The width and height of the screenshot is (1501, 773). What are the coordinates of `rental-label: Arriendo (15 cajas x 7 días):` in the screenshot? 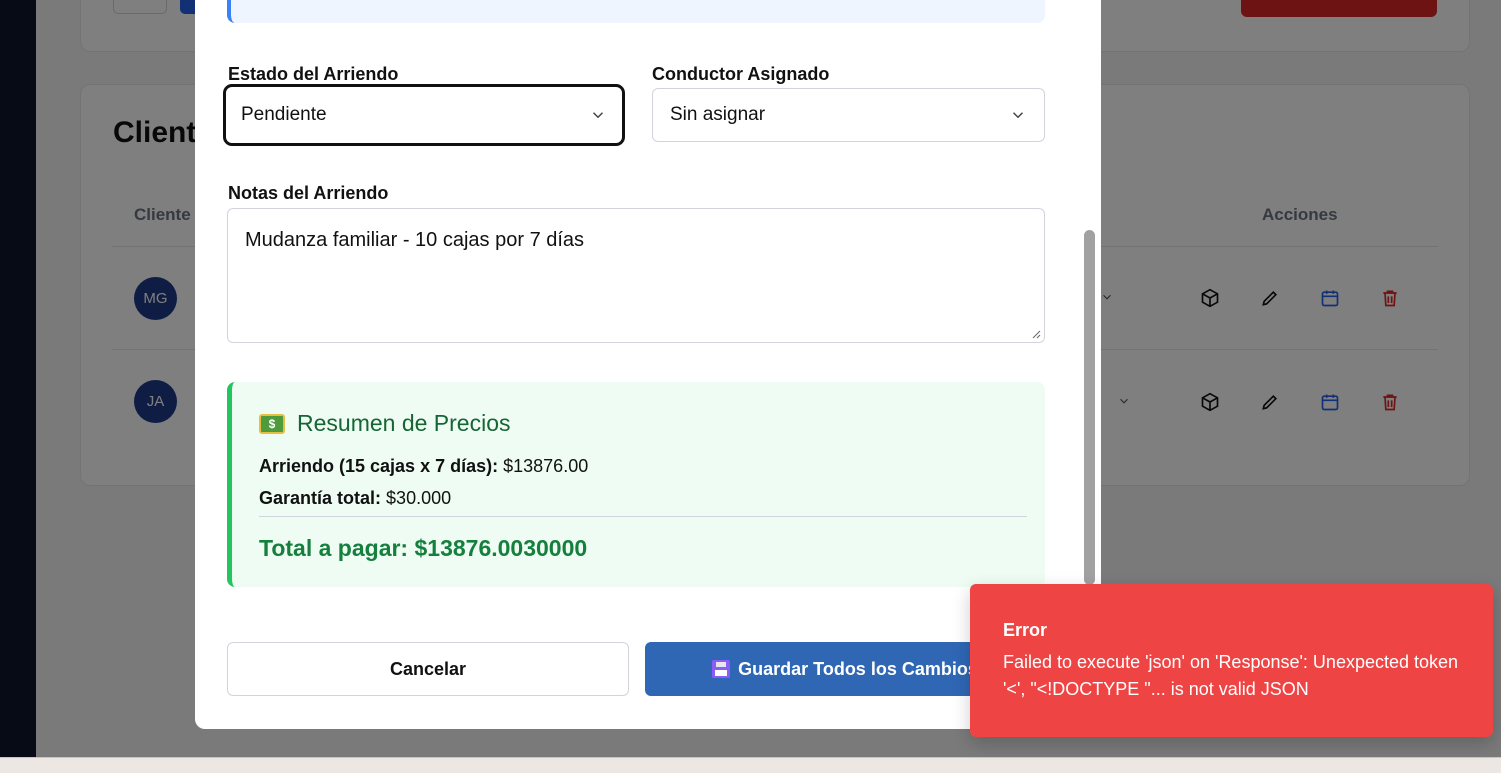 It's located at (379, 466).